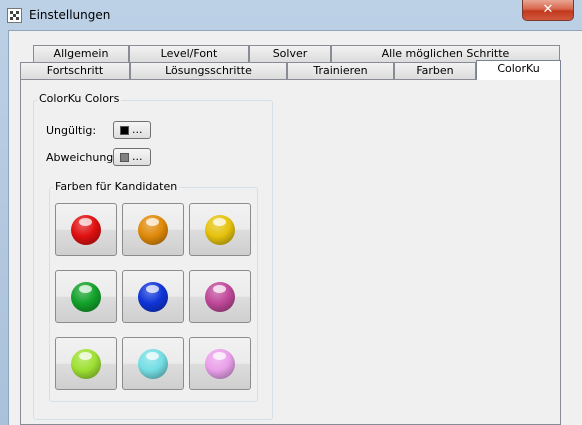 Image resolution: width=582 pixels, height=425 pixels. I want to click on tab-label: Fortschritt, so click(75, 70).